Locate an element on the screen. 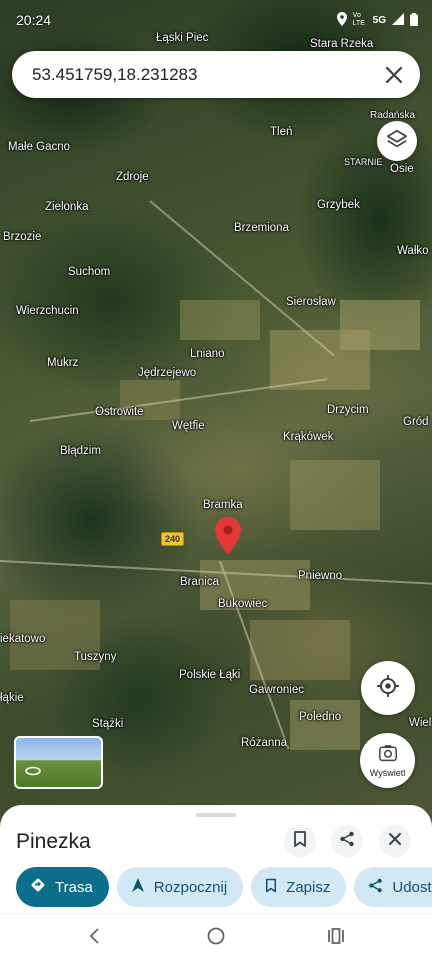 The height and width of the screenshot is (960, 432). place-label: Brzozie is located at coordinates (22, 237).